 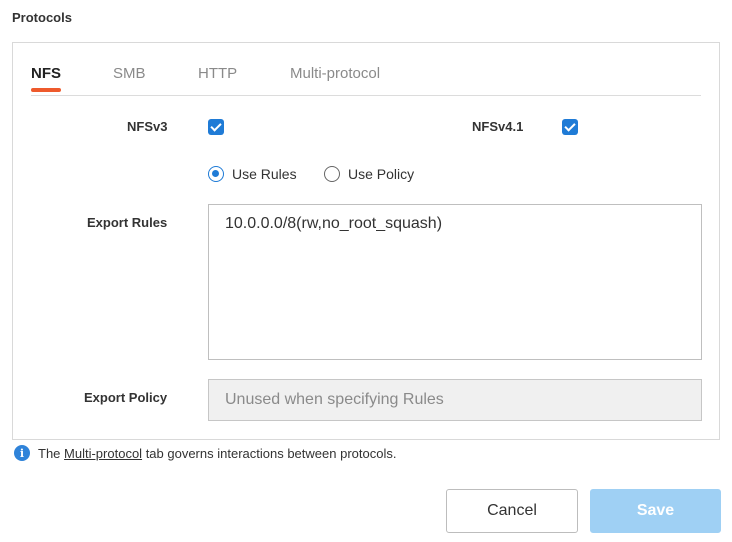 What do you see at coordinates (335, 77) in the screenshot?
I see `tab-multi-protocol: Multi-protocol` at bounding box center [335, 77].